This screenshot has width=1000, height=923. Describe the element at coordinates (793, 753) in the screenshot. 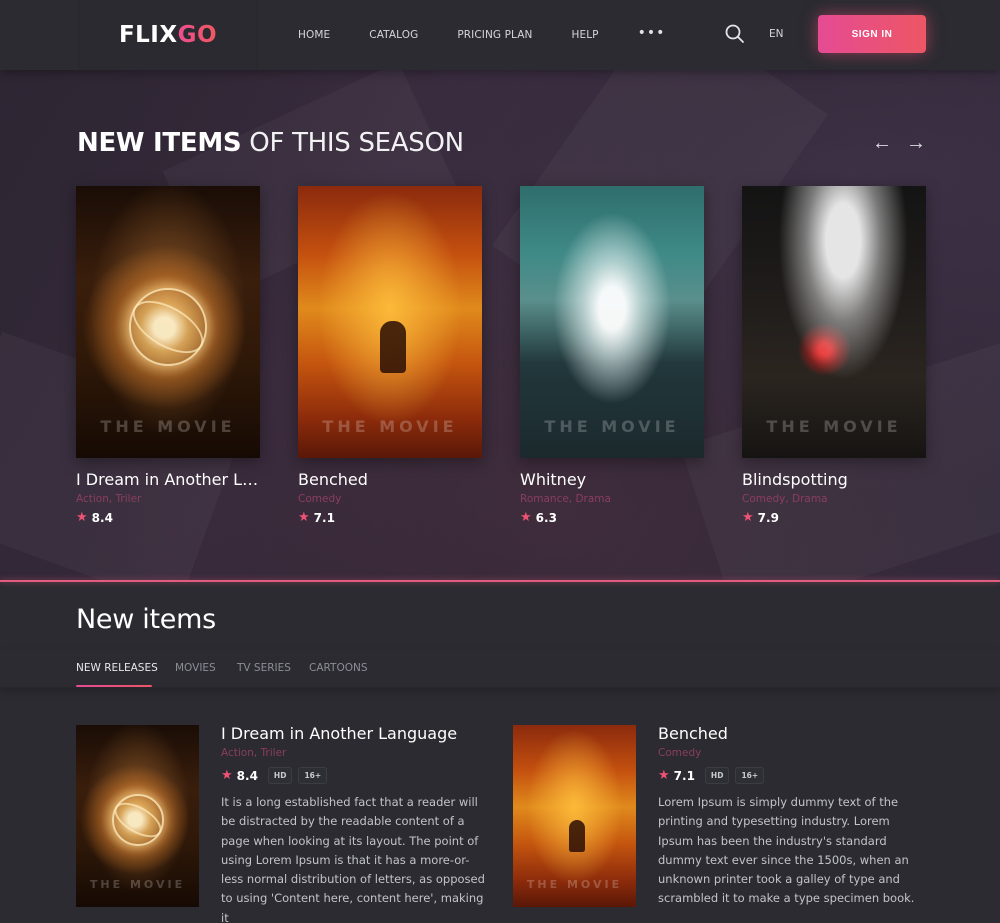

I see `item-genre: Comedy` at that location.